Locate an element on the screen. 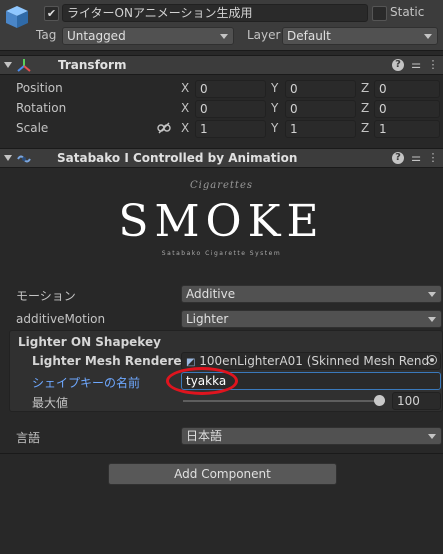 The image size is (443, 554). language-label: 言語 is located at coordinates (28, 438).